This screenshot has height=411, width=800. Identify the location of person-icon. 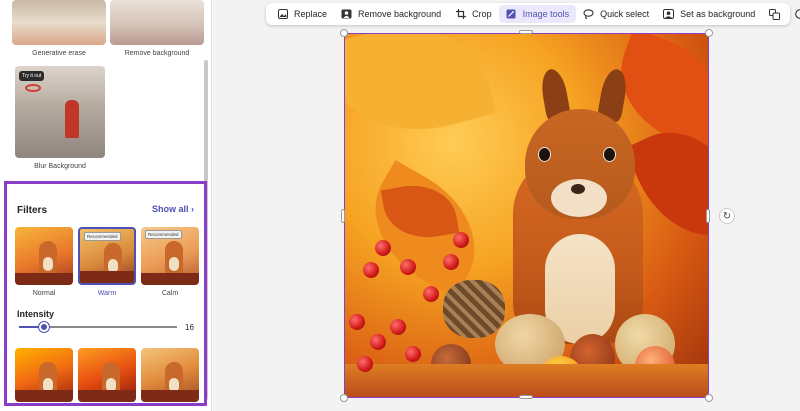
(346, 14).